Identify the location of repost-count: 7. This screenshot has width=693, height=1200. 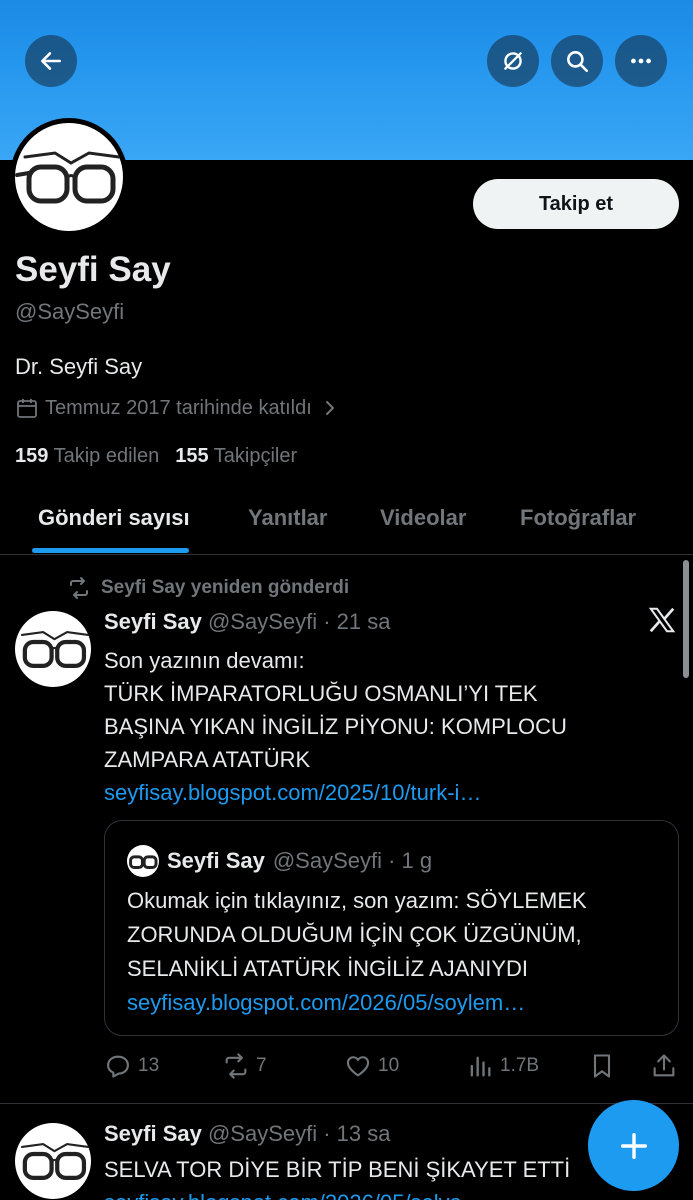
(261, 1065).